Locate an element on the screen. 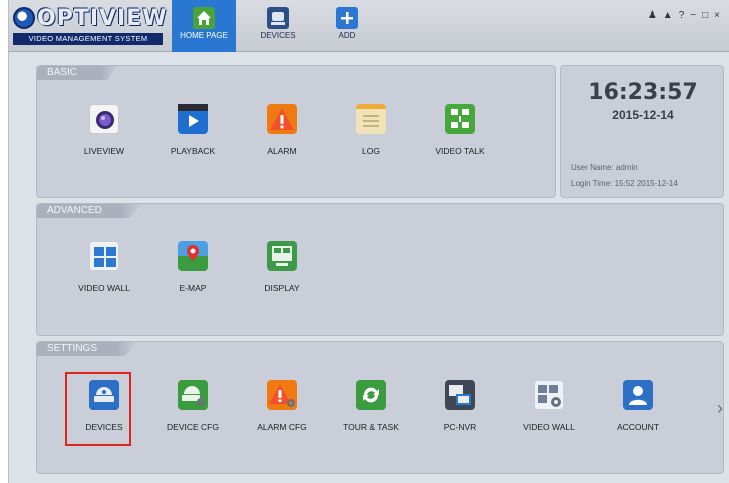 This screenshot has height=483, width=729. brand-logo: OPTIVIEW VIDEO MANAGEMENT SYSTEM is located at coordinates (90, 27).